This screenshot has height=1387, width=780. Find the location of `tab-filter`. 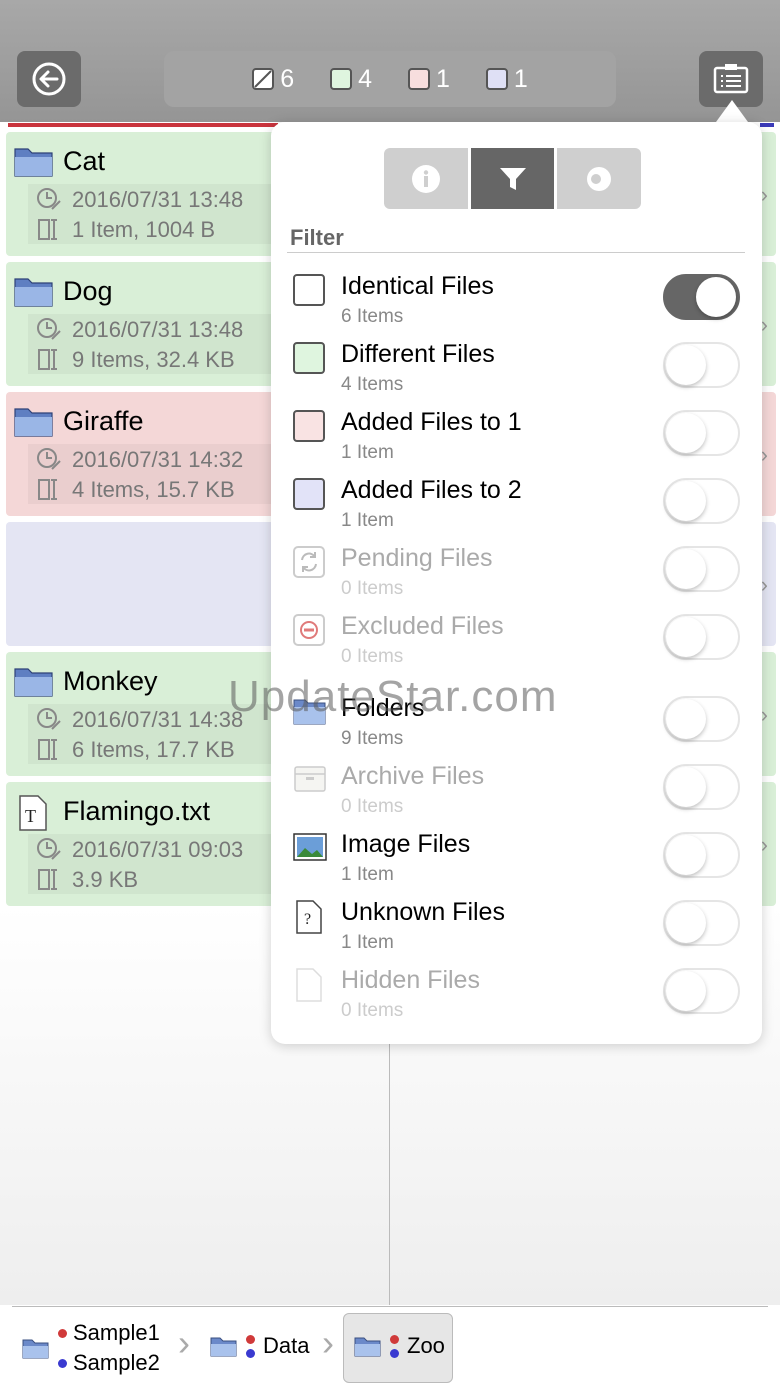

tab-filter is located at coordinates (512, 178).